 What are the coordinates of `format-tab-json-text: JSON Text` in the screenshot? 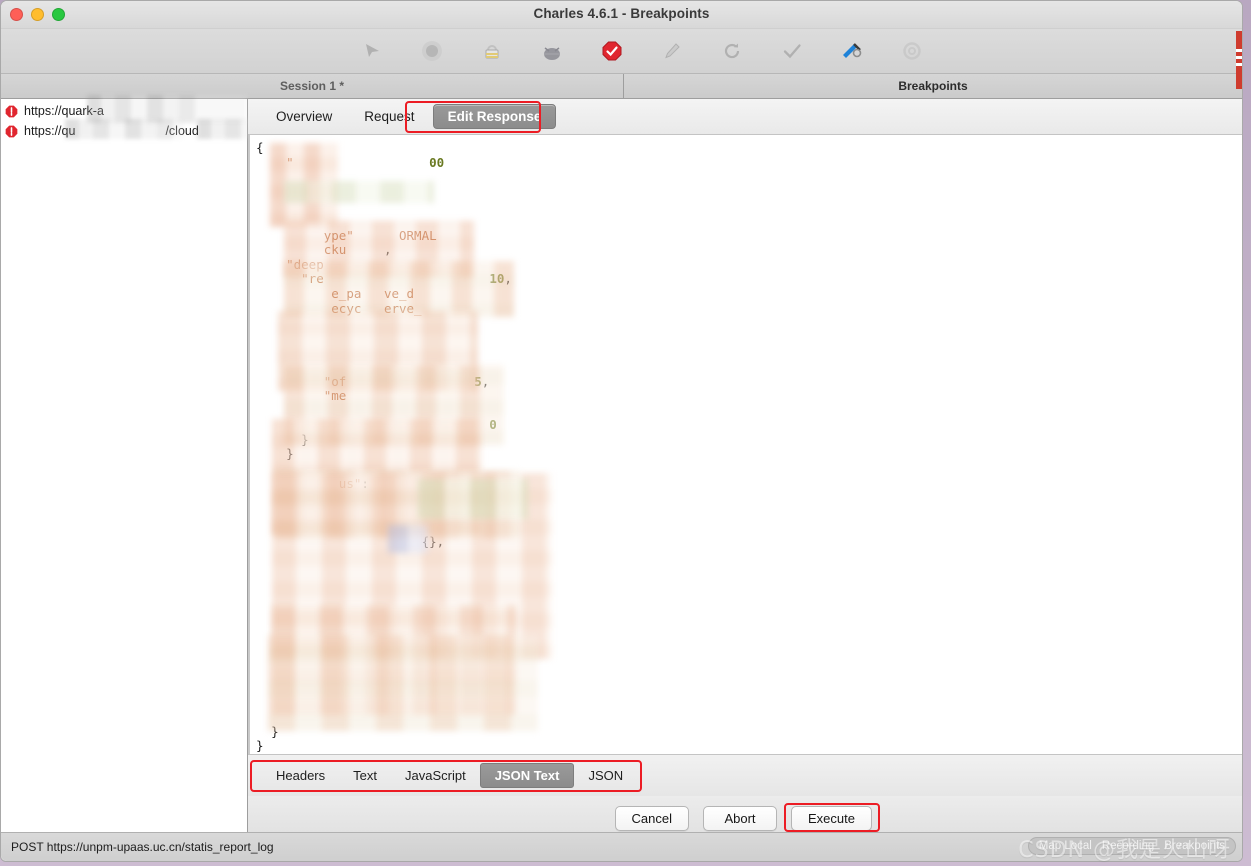 It's located at (527, 775).